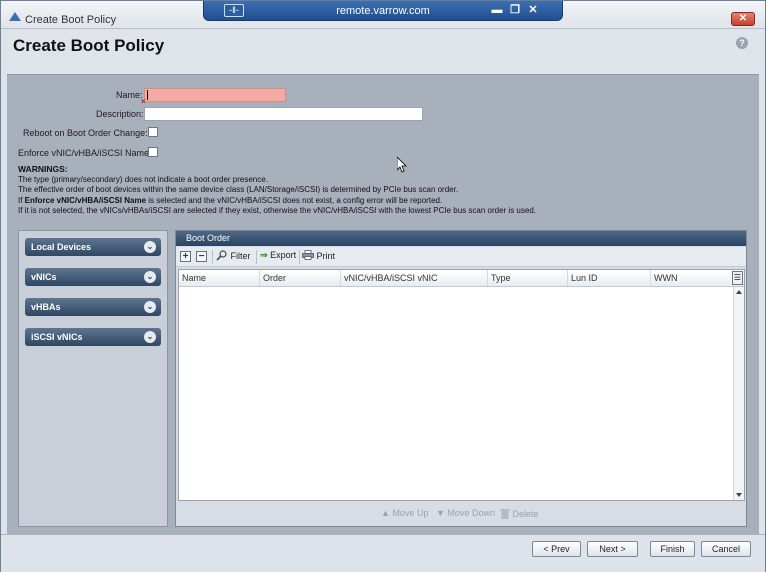  I want to click on boot-order-header: Boot Order, so click(461, 238).